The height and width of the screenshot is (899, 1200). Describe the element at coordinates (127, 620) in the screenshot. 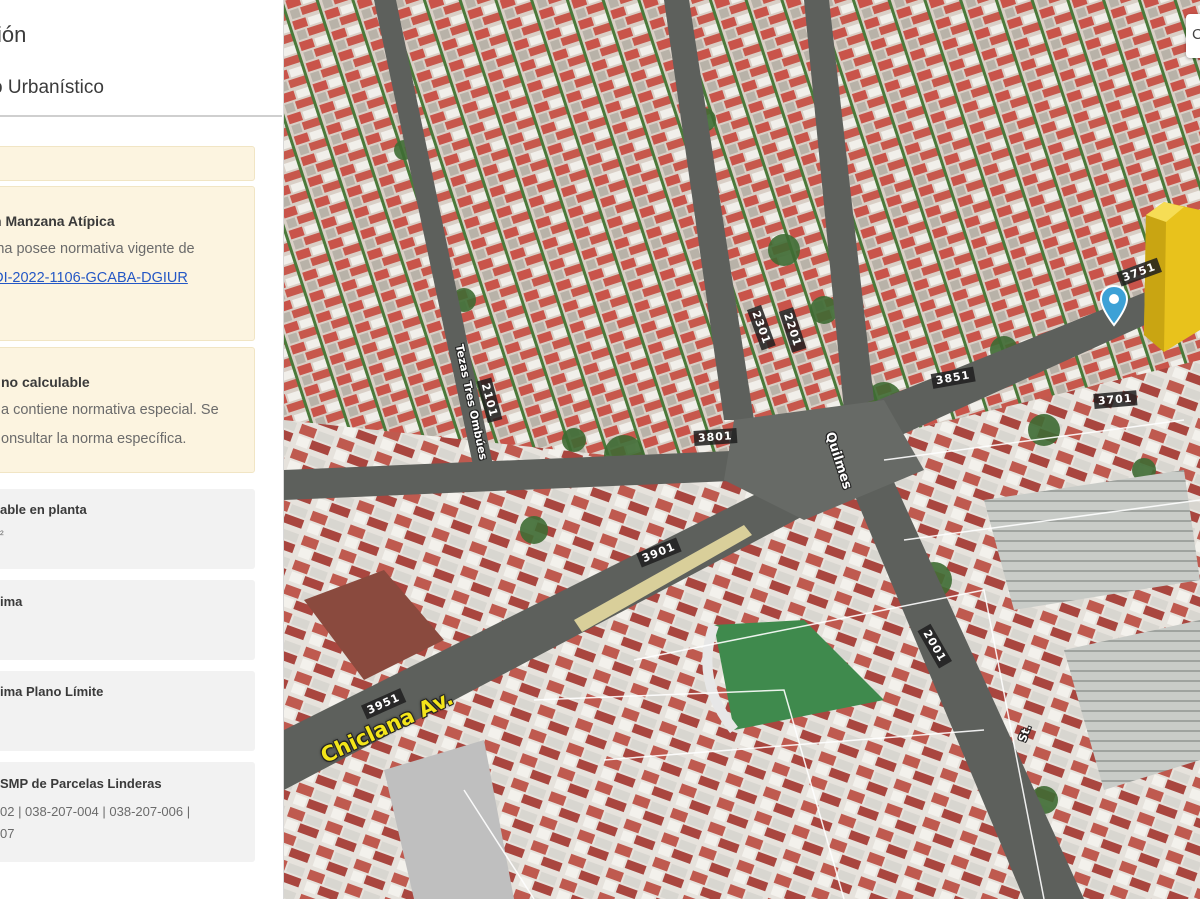

I see `altura-maxima-card: ima` at that location.